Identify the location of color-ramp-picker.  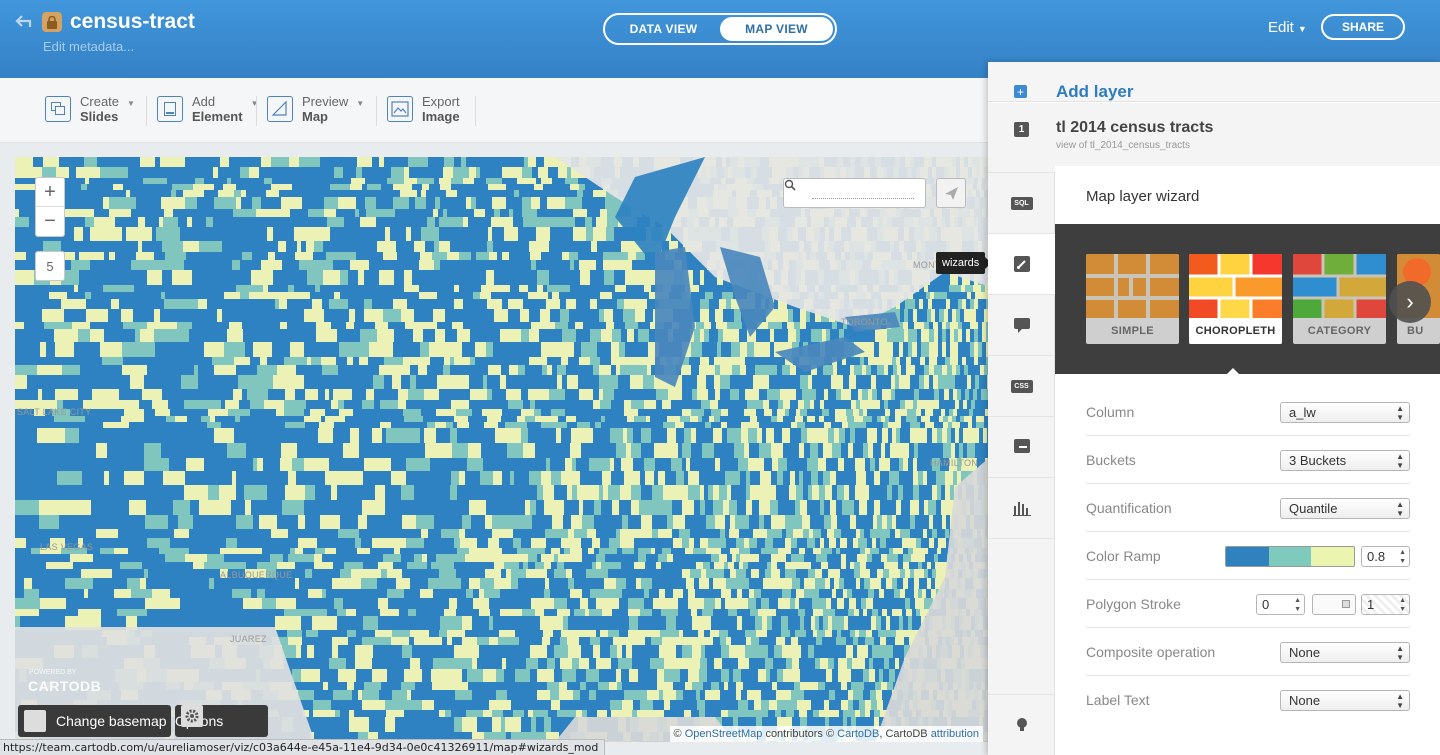
(1290, 556).